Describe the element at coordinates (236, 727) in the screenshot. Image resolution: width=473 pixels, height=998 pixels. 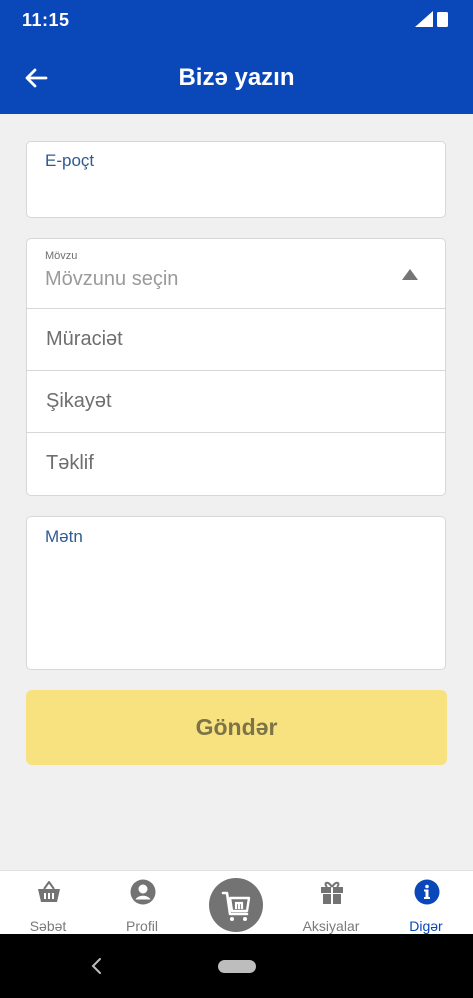
I see `send-button: Göndər` at that location.